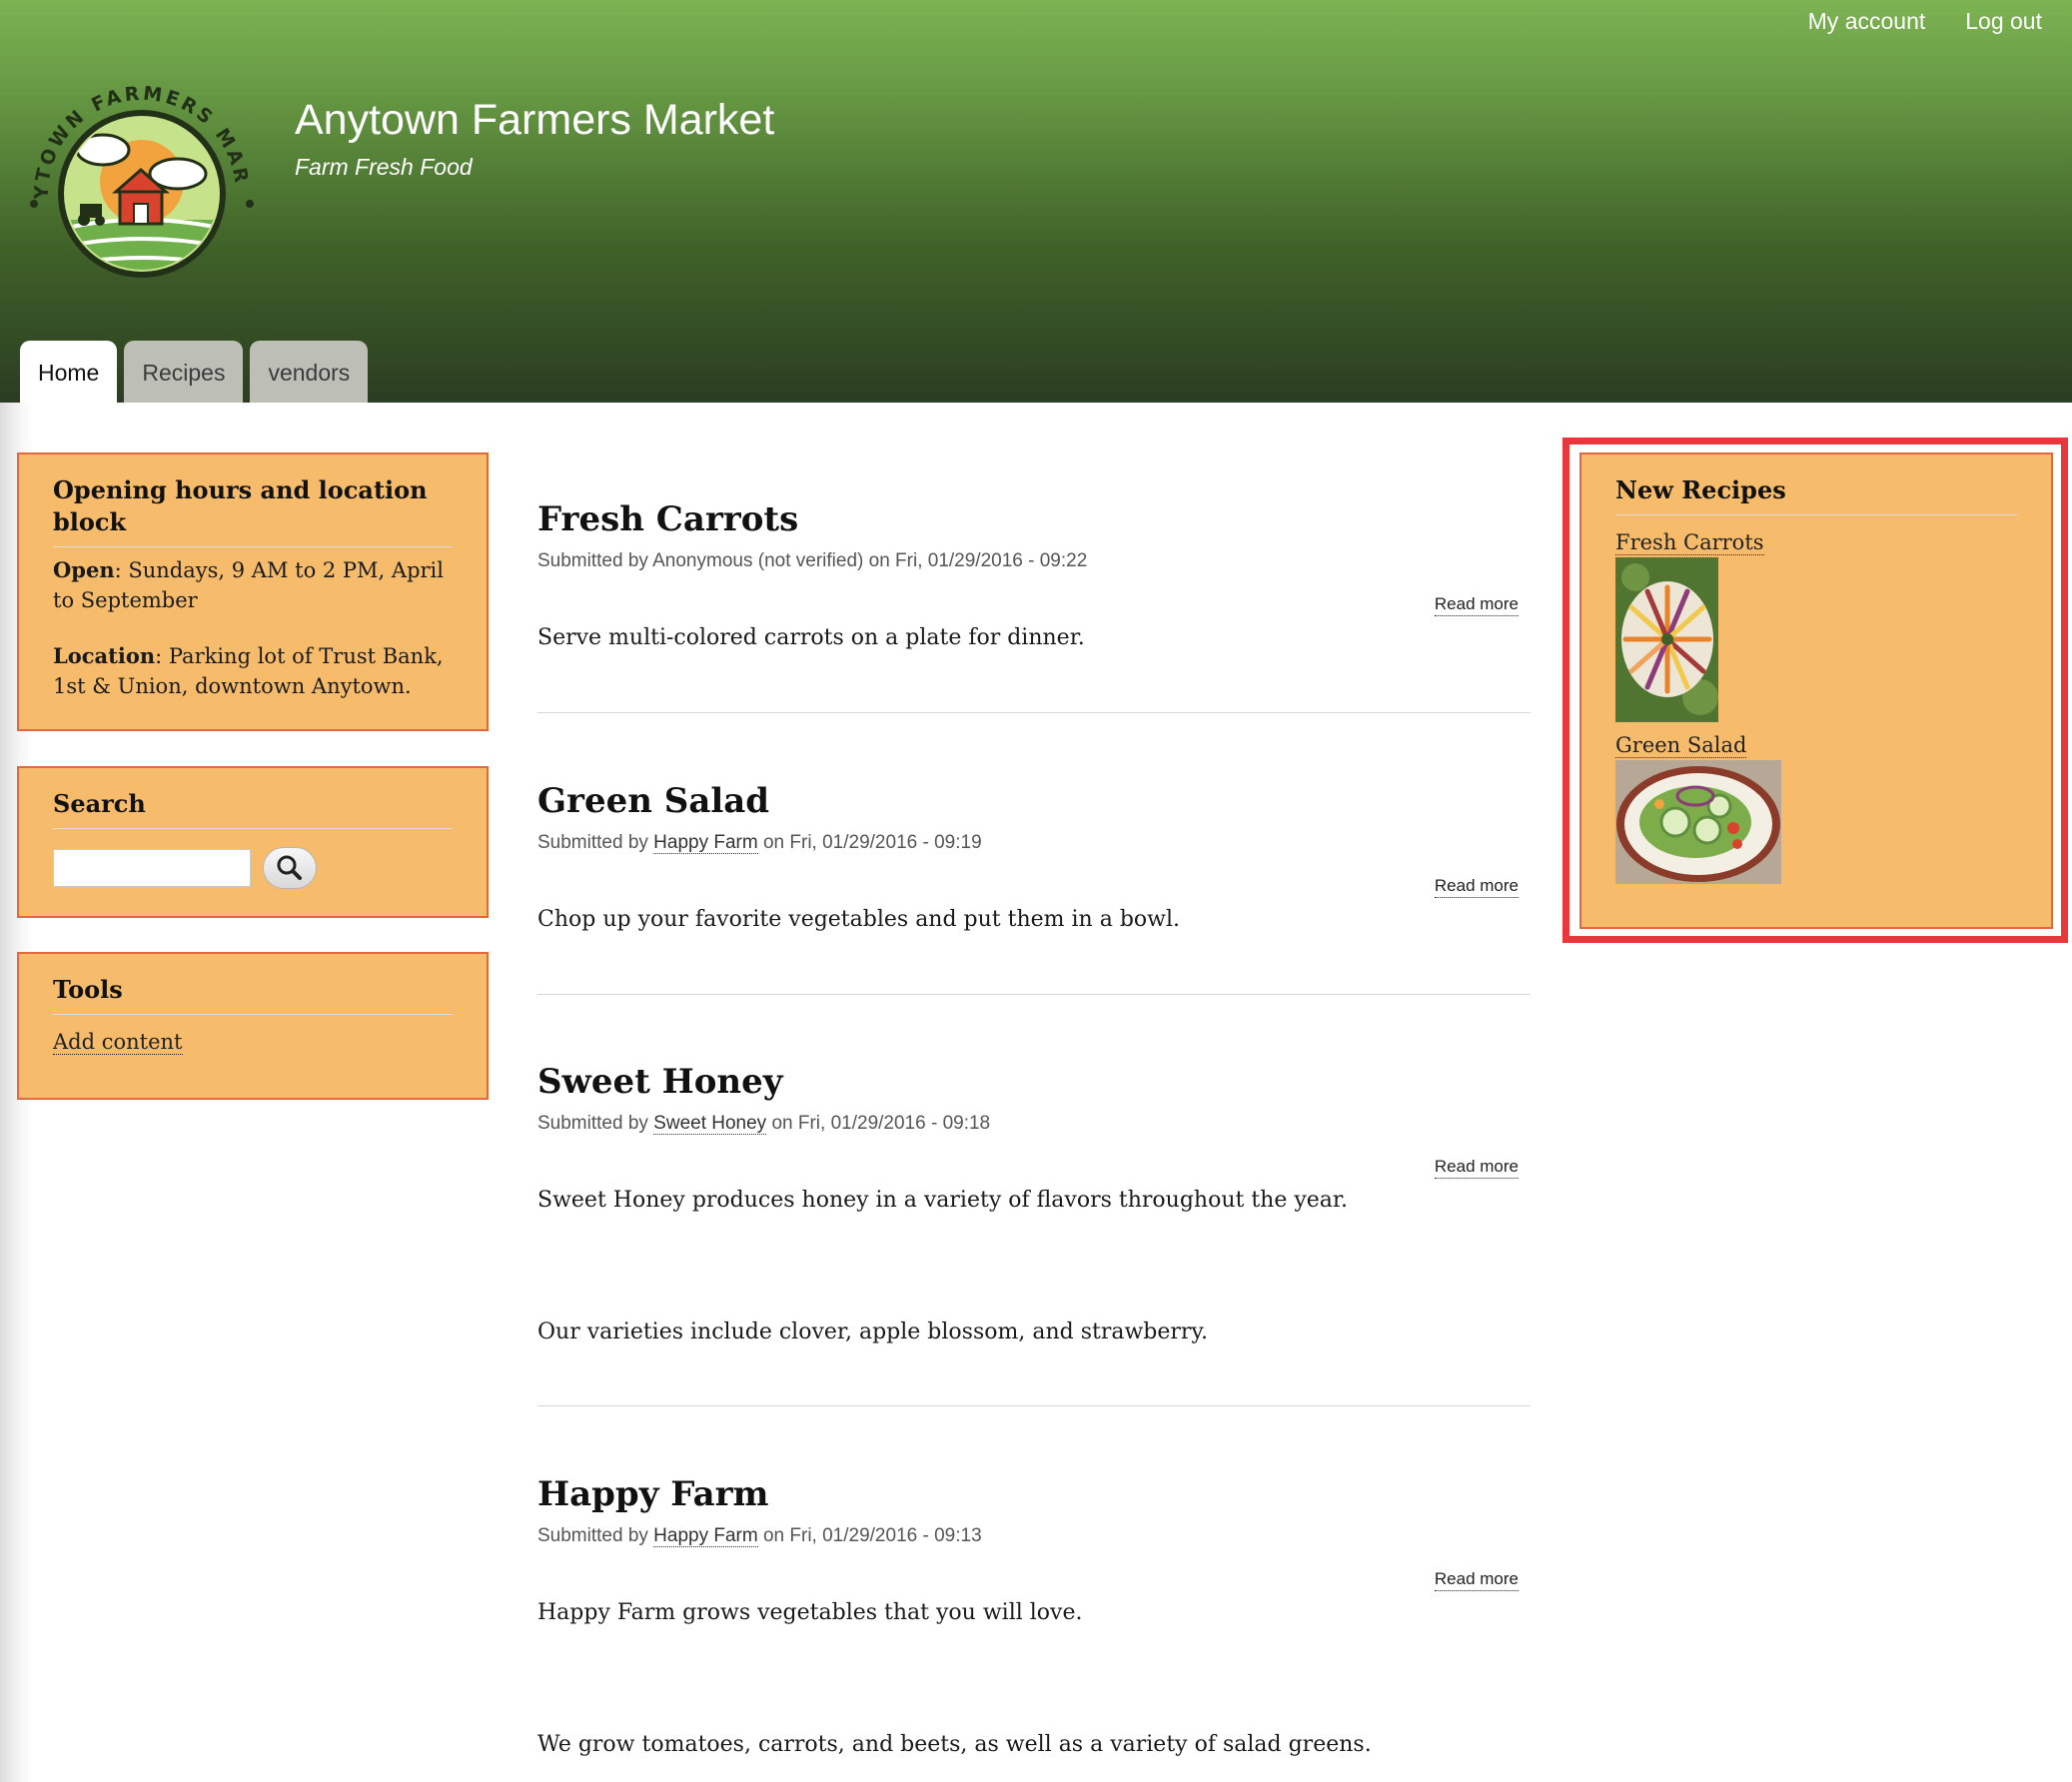 This screenshot has width=2072, height=1782. I want to click on tab-recipes: Recipes, so click(184, 372).